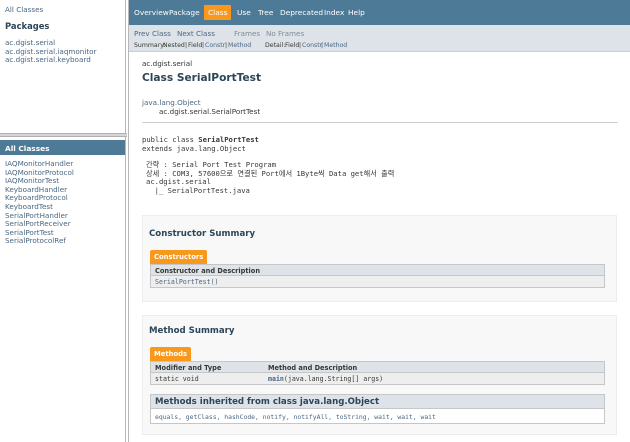  What do you see at coordinates (179, 257) in the screenshot?
I see `constructors-caption: Constructors` at bounding box center [179, 257].